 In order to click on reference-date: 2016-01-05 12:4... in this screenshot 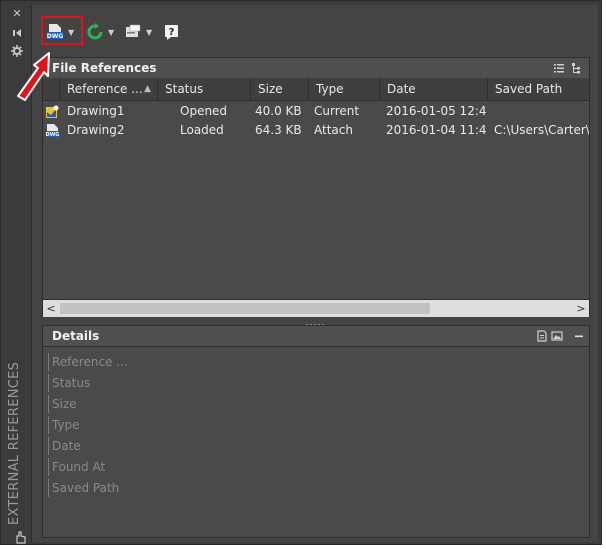, I will do `click(436, 111)`.